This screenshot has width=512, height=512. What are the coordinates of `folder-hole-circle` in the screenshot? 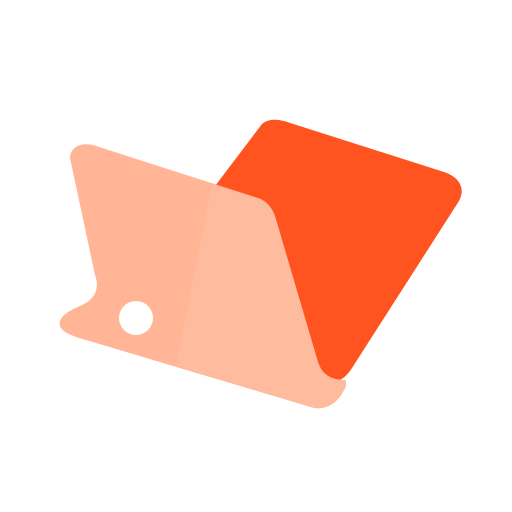 It's located at (136, 318).